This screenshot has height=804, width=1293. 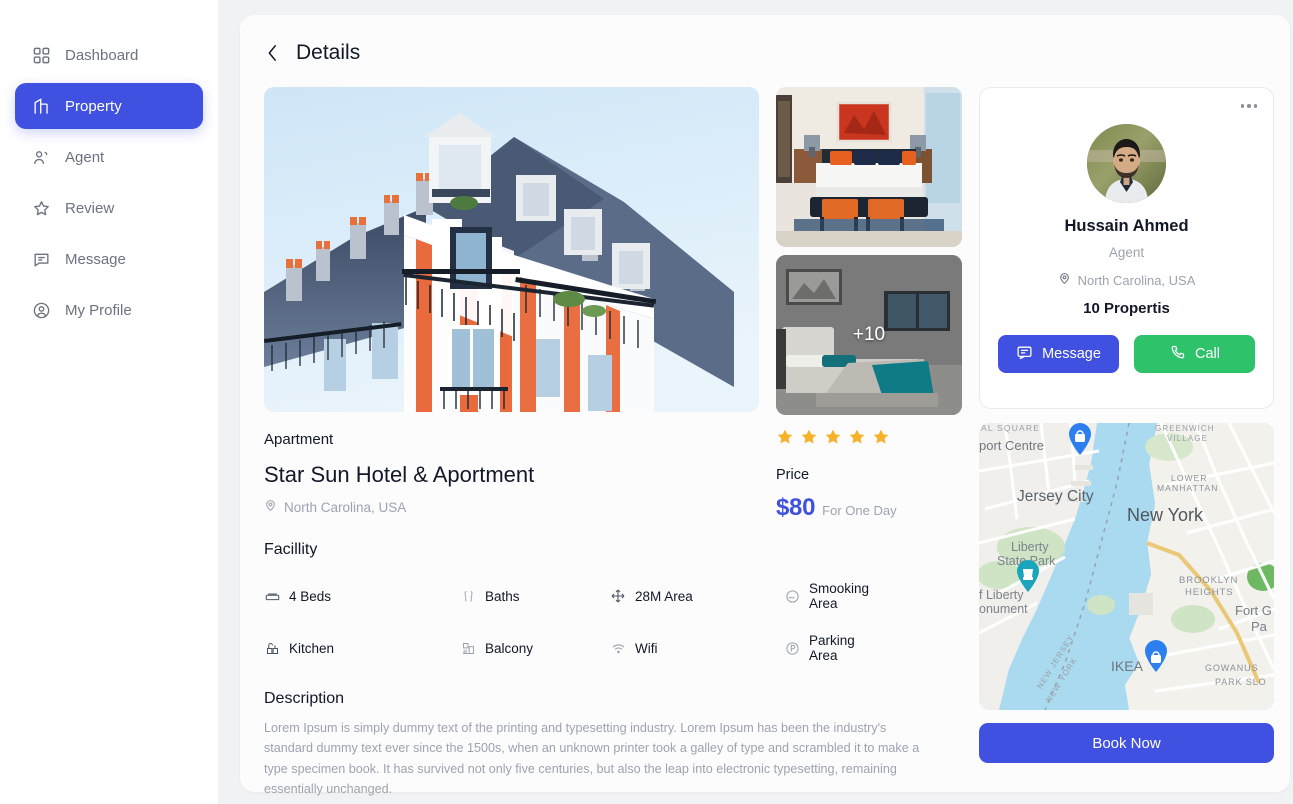 I want to click on sidebar-item-dashboard: Dashboard, so click(x=109, y=55).